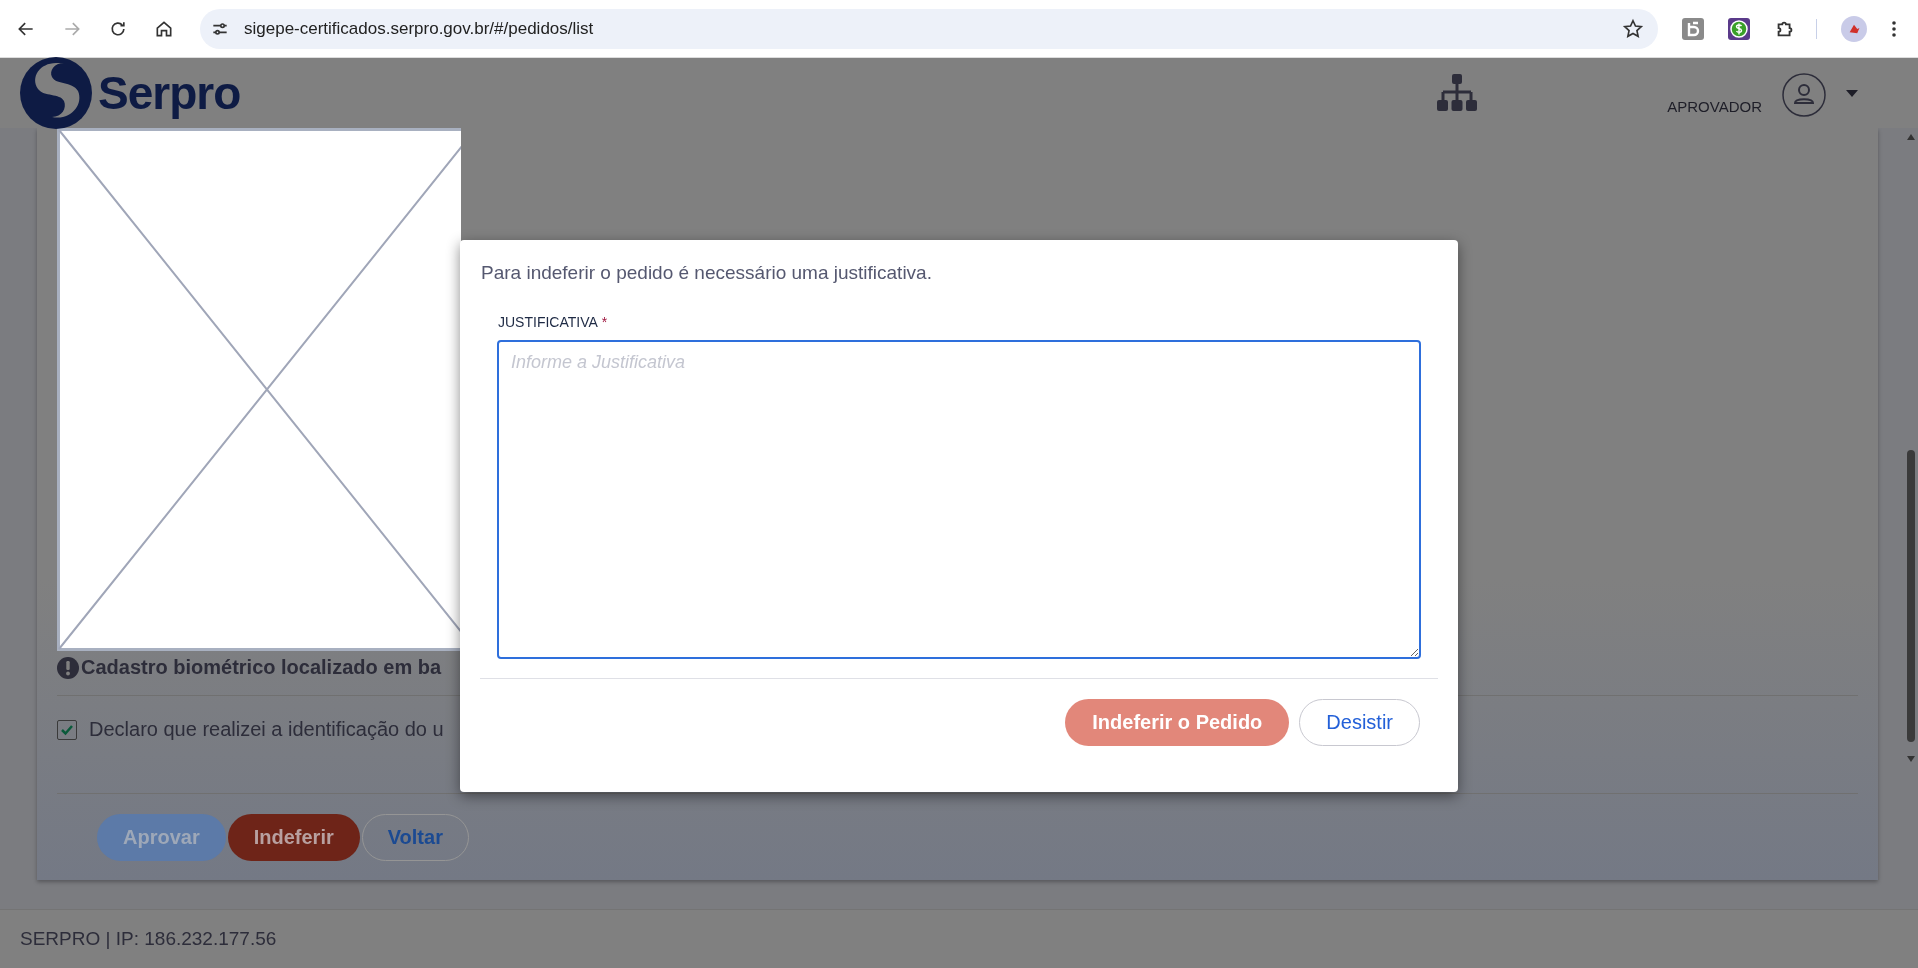 The height and width of the screenshot is (968, 1918). What do you see at coordinates (169, 93) in the screenshot?
I see `logo-text: Serpro` at bounding box center [169, 93].